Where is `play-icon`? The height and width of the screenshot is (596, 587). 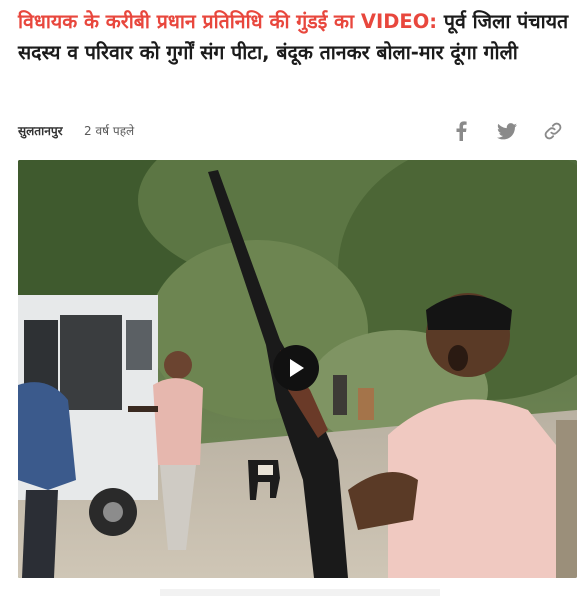
play-icon is located at coordinates (297, 368).